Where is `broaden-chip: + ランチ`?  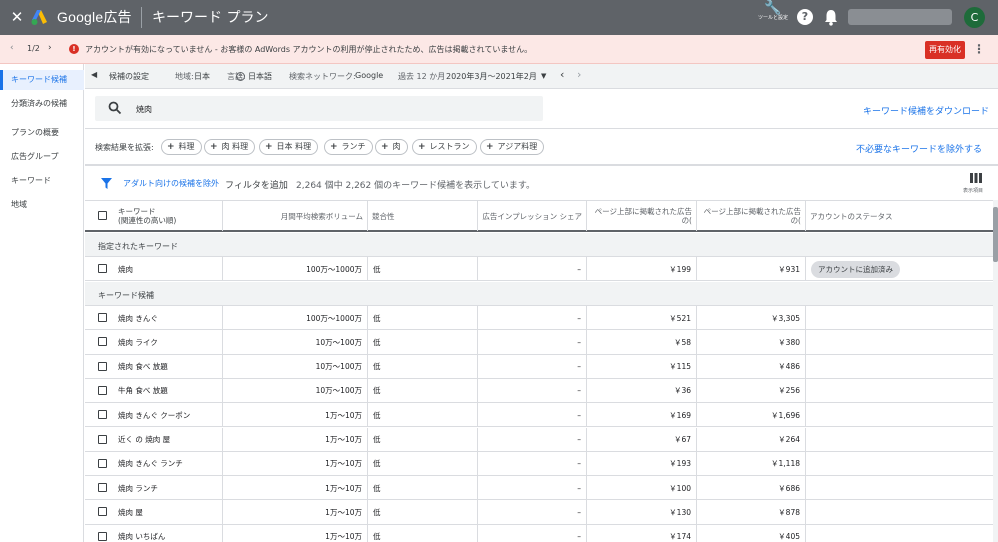
broaden-chip: + ランチ is located at coordinates (348, 147).